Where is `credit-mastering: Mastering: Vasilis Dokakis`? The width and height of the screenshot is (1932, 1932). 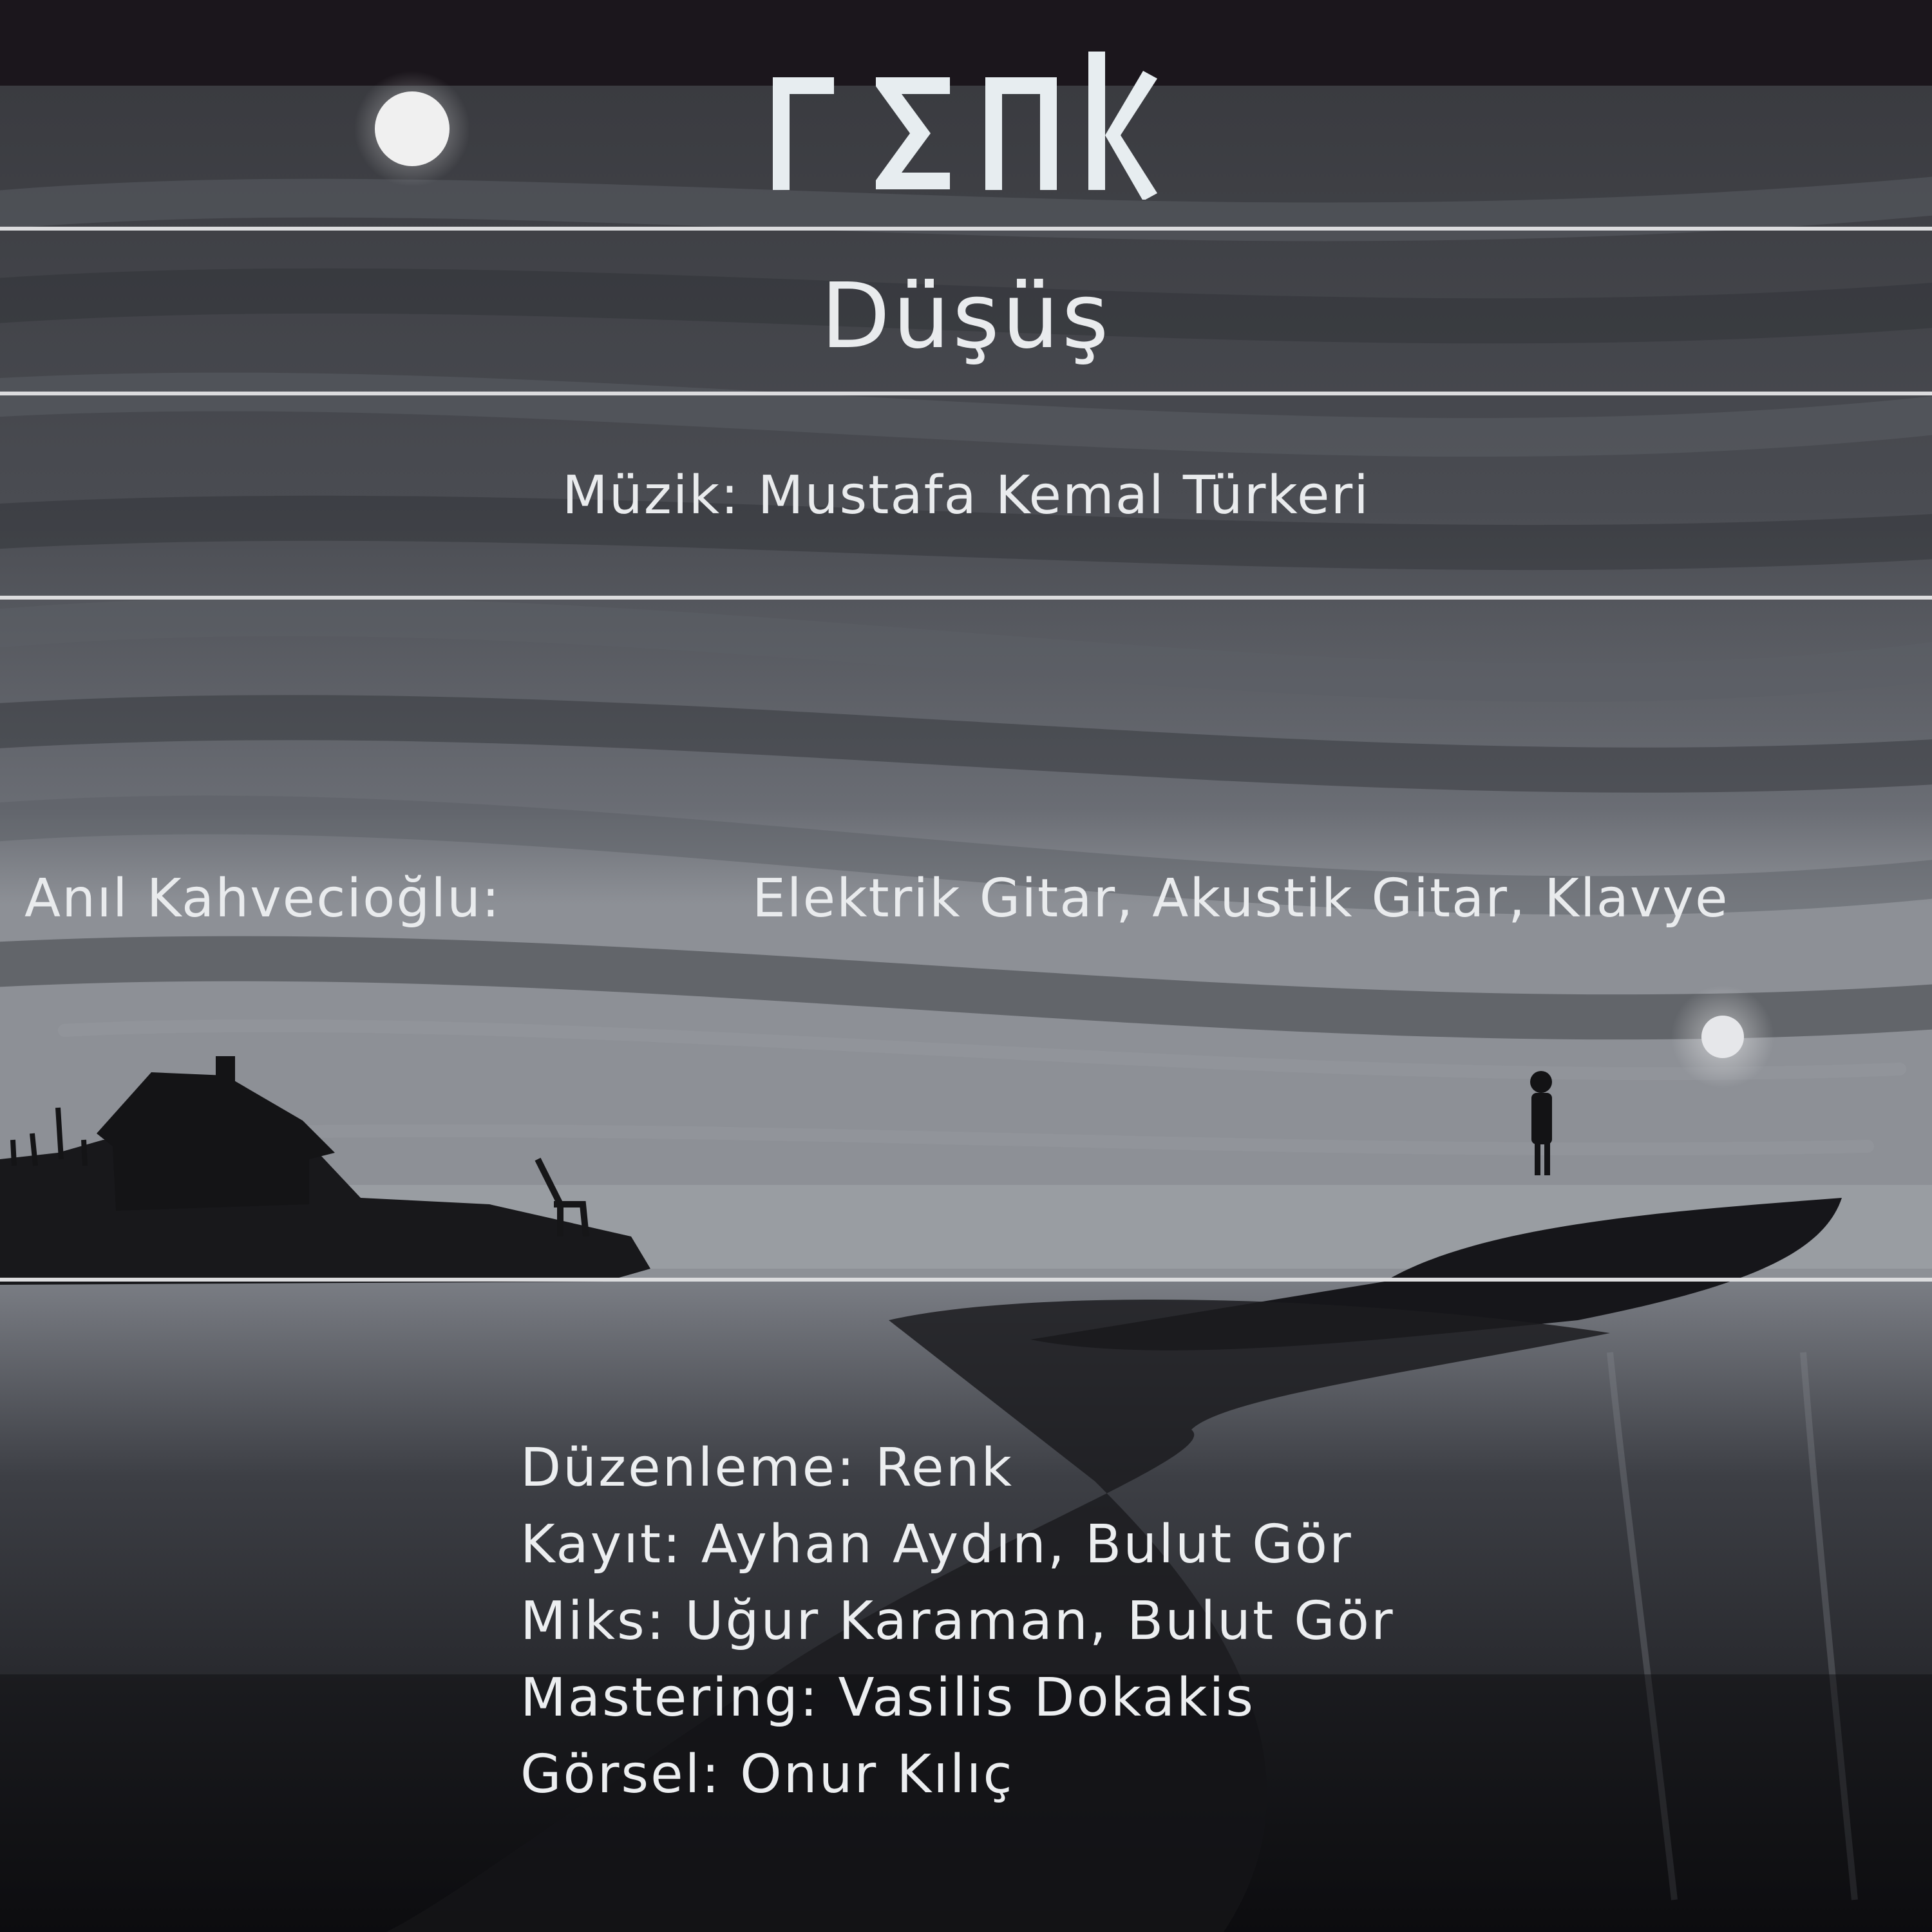 credit-mastering: Mastering: Vasilis Dokakis is located at coordinates (887, 1698).